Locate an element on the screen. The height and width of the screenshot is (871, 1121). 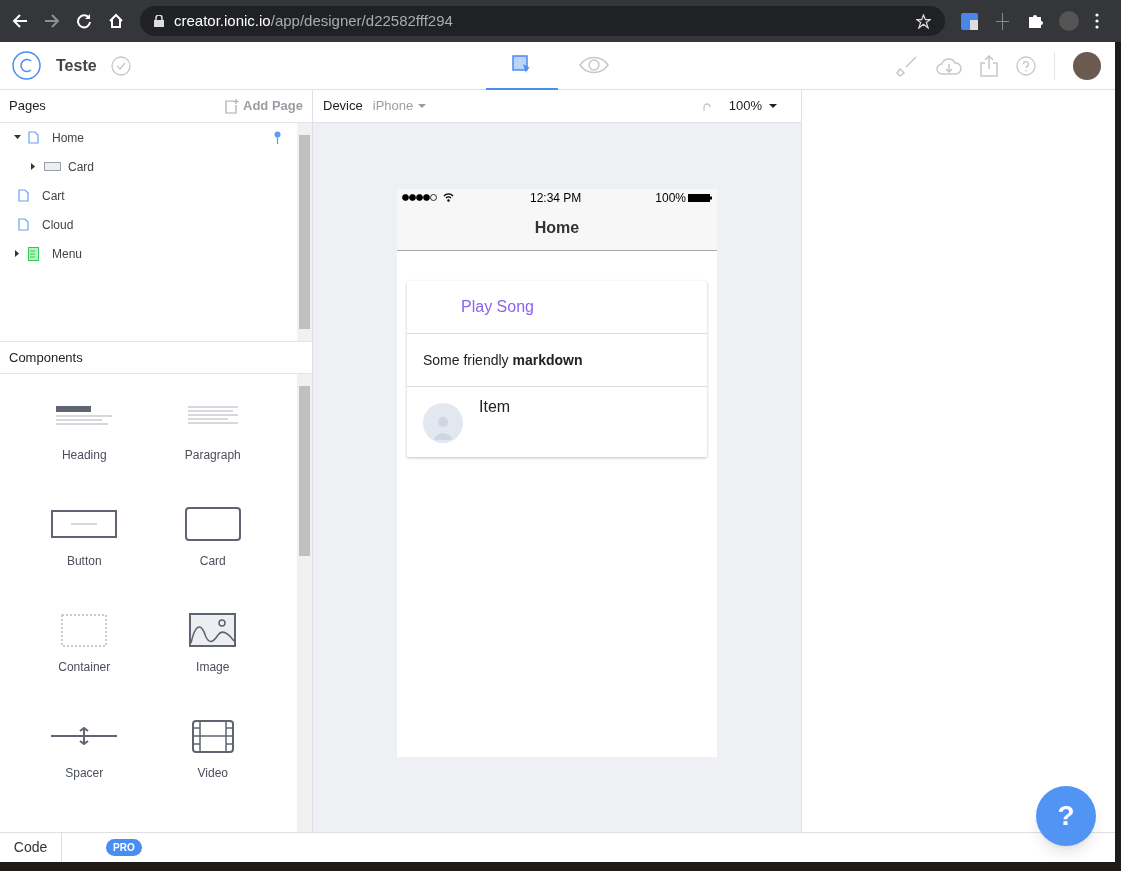
component-tile: Button is located at coordinates (84, 557).